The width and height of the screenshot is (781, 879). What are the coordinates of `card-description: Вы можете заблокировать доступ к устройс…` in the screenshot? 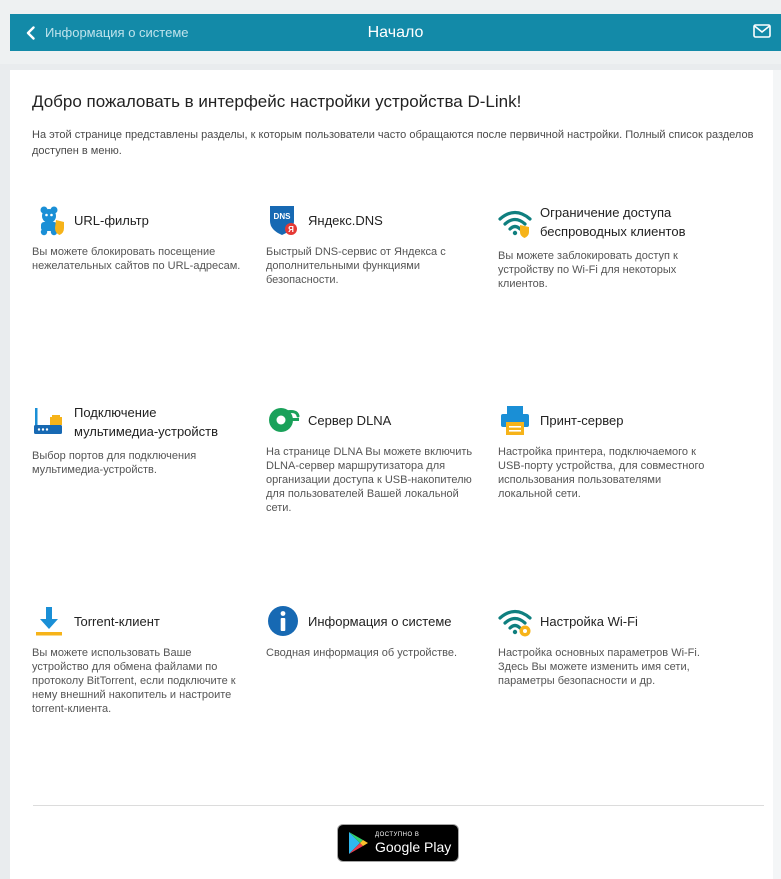 It's located at (588, 270).